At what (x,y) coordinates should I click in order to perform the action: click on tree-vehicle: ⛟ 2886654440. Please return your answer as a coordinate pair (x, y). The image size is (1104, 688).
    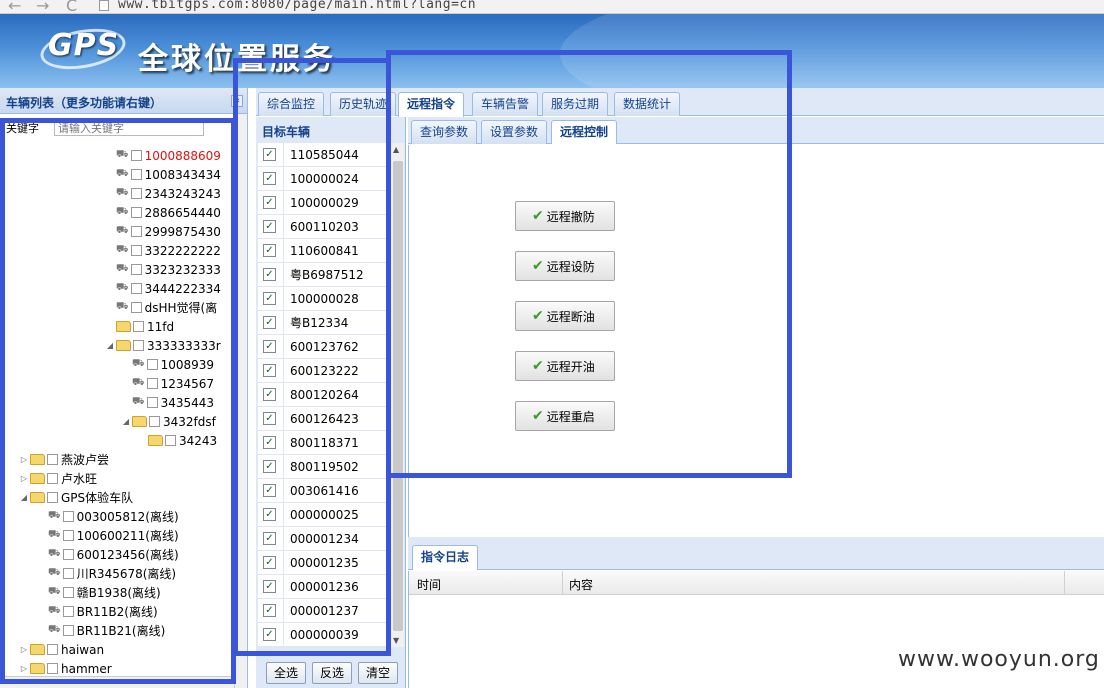
    Looking at the image, I should click on (162, 212).